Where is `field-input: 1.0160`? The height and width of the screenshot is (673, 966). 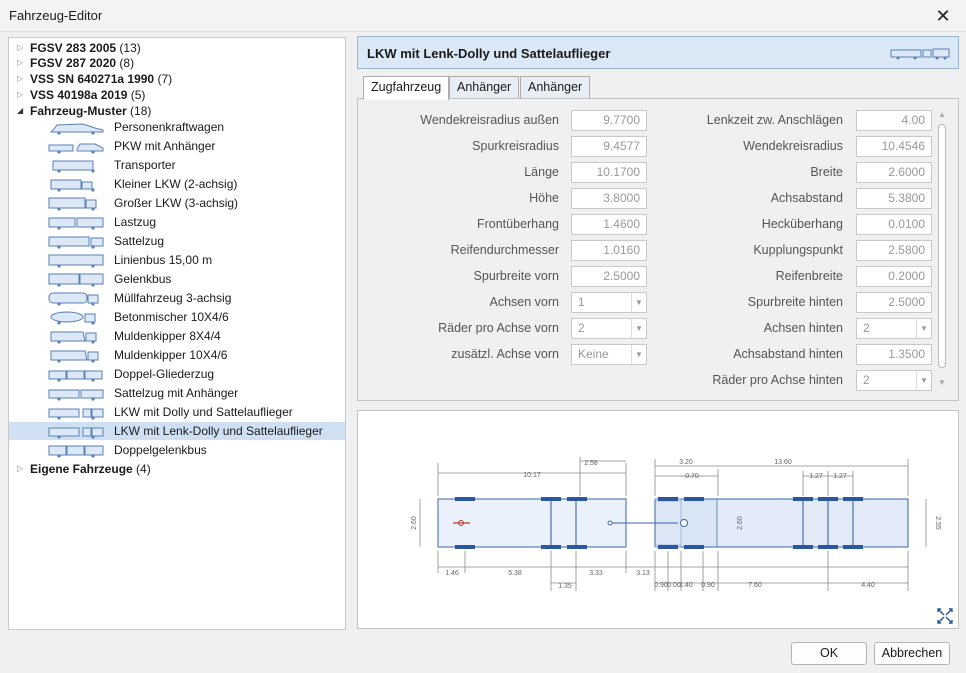 field-input: 1.0160 is located at coordinates (609, 250).